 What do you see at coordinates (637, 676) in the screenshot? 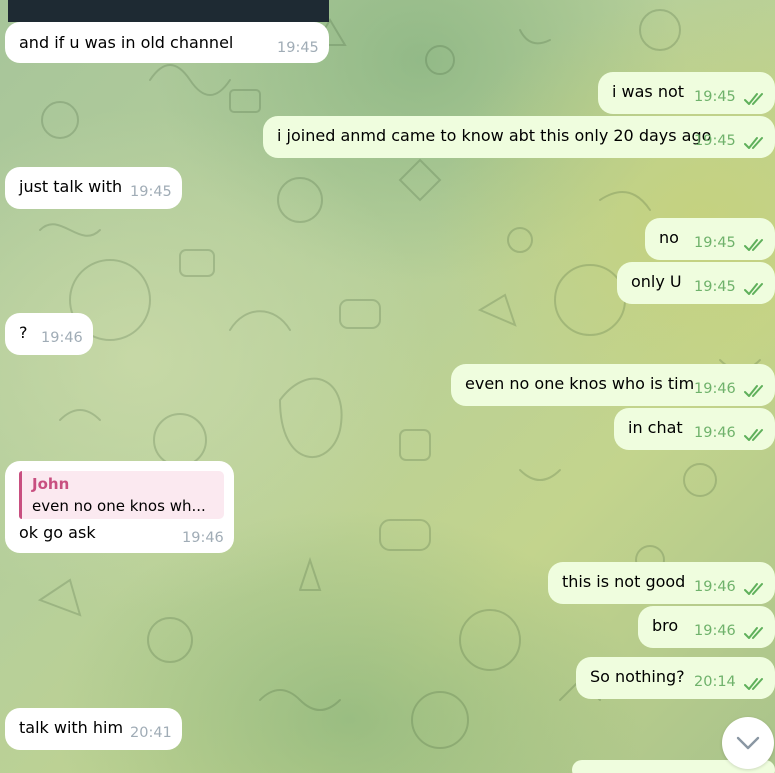
I see `message-text: So nothing?` at bounding box center [637, 676].